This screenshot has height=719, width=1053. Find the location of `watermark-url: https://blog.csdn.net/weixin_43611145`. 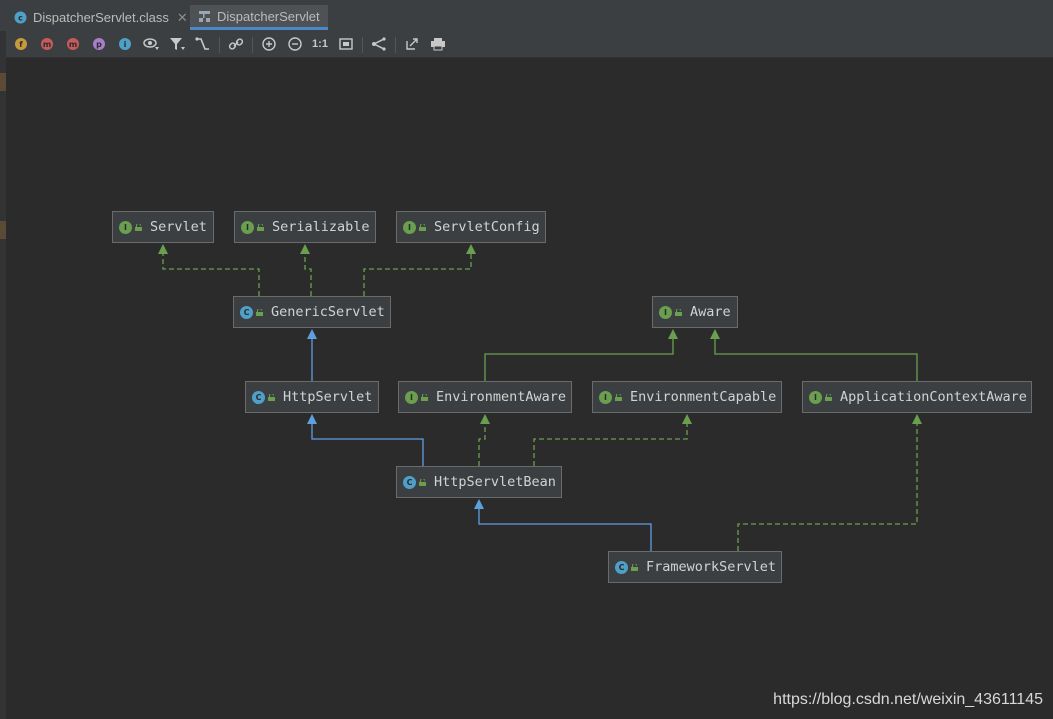

watermark-url: https://blog.csdn.net/weixin_43611145 is located at coordinates (908, 699).